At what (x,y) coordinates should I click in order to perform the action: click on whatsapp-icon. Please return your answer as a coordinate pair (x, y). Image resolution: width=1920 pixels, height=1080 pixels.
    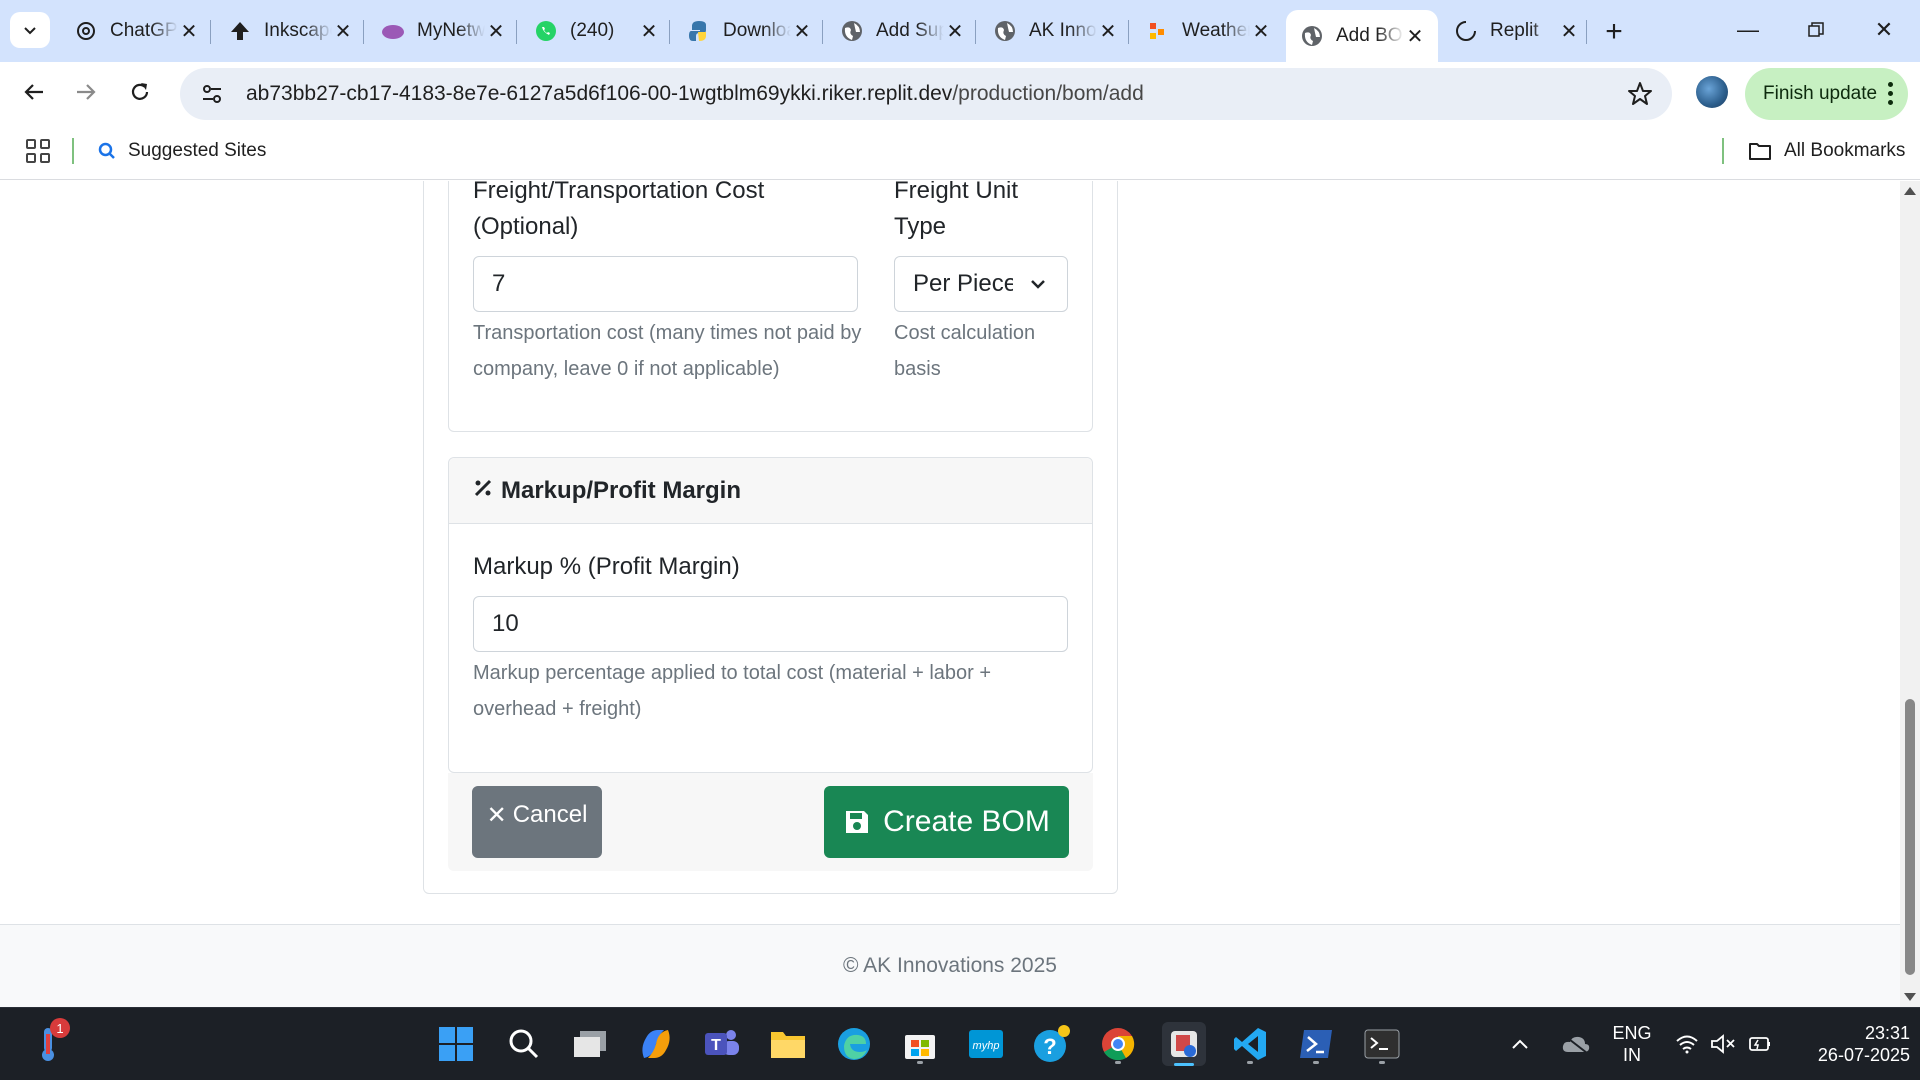
    Looking at the image, I should click on (546, 31).